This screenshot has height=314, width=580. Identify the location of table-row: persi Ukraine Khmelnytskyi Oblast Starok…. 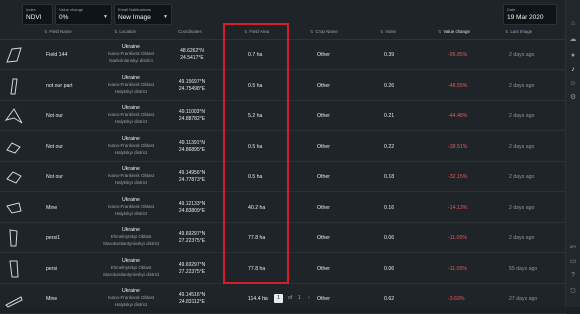
(283, 269).